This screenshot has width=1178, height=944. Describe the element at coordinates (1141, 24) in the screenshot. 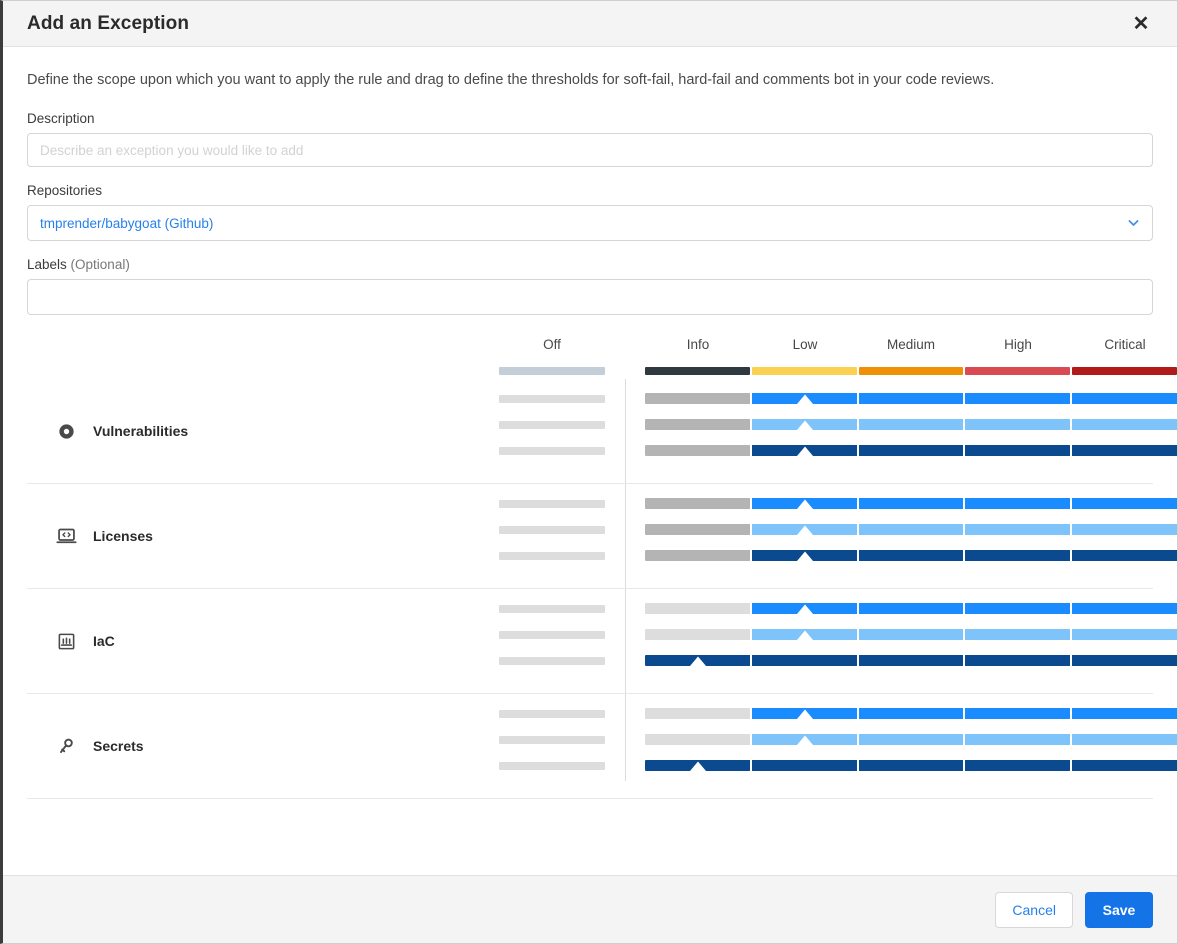

I see `close-icon: ✕` at that location.